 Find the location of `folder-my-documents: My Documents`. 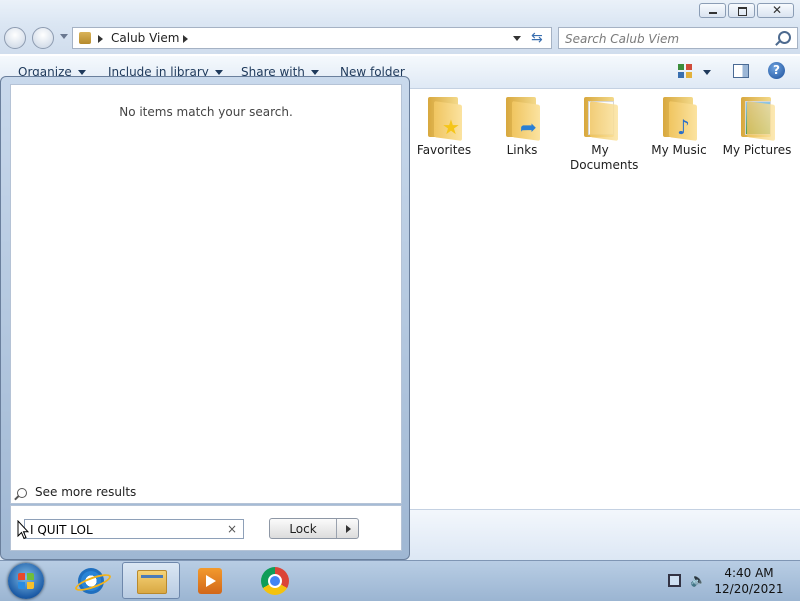

folder-my-documents: My Documents is located at coordinates (600, 134).